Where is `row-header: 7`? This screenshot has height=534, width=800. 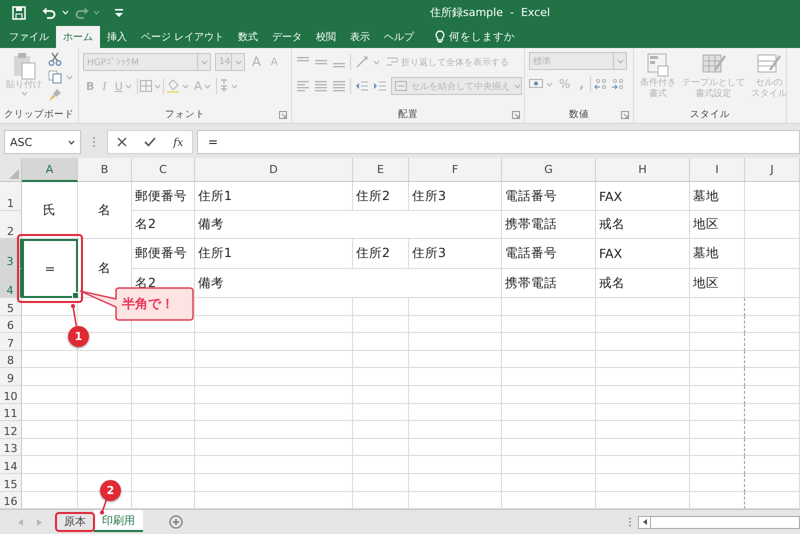
row-header: 7 is located at coordinates (11, 342).